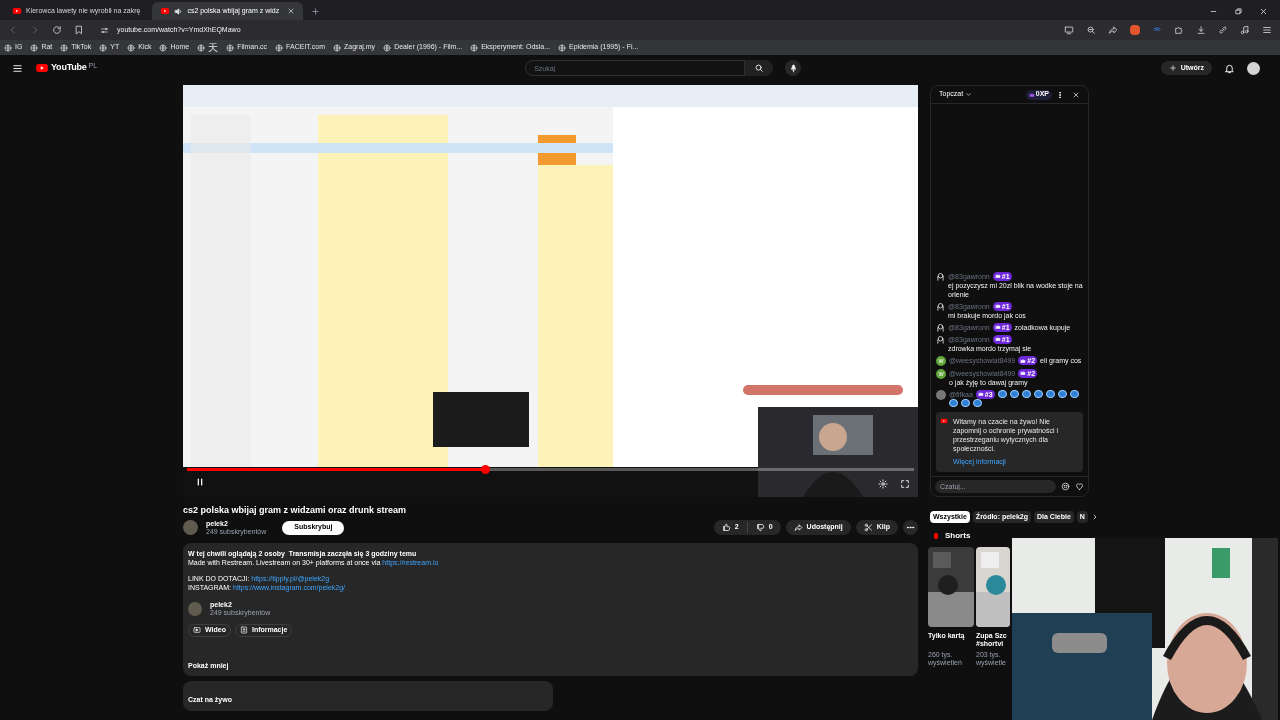  What do you see at coordinates (1245, 30) in the screenshot?
I see `music-icon` at bounding box center [1245, 30].